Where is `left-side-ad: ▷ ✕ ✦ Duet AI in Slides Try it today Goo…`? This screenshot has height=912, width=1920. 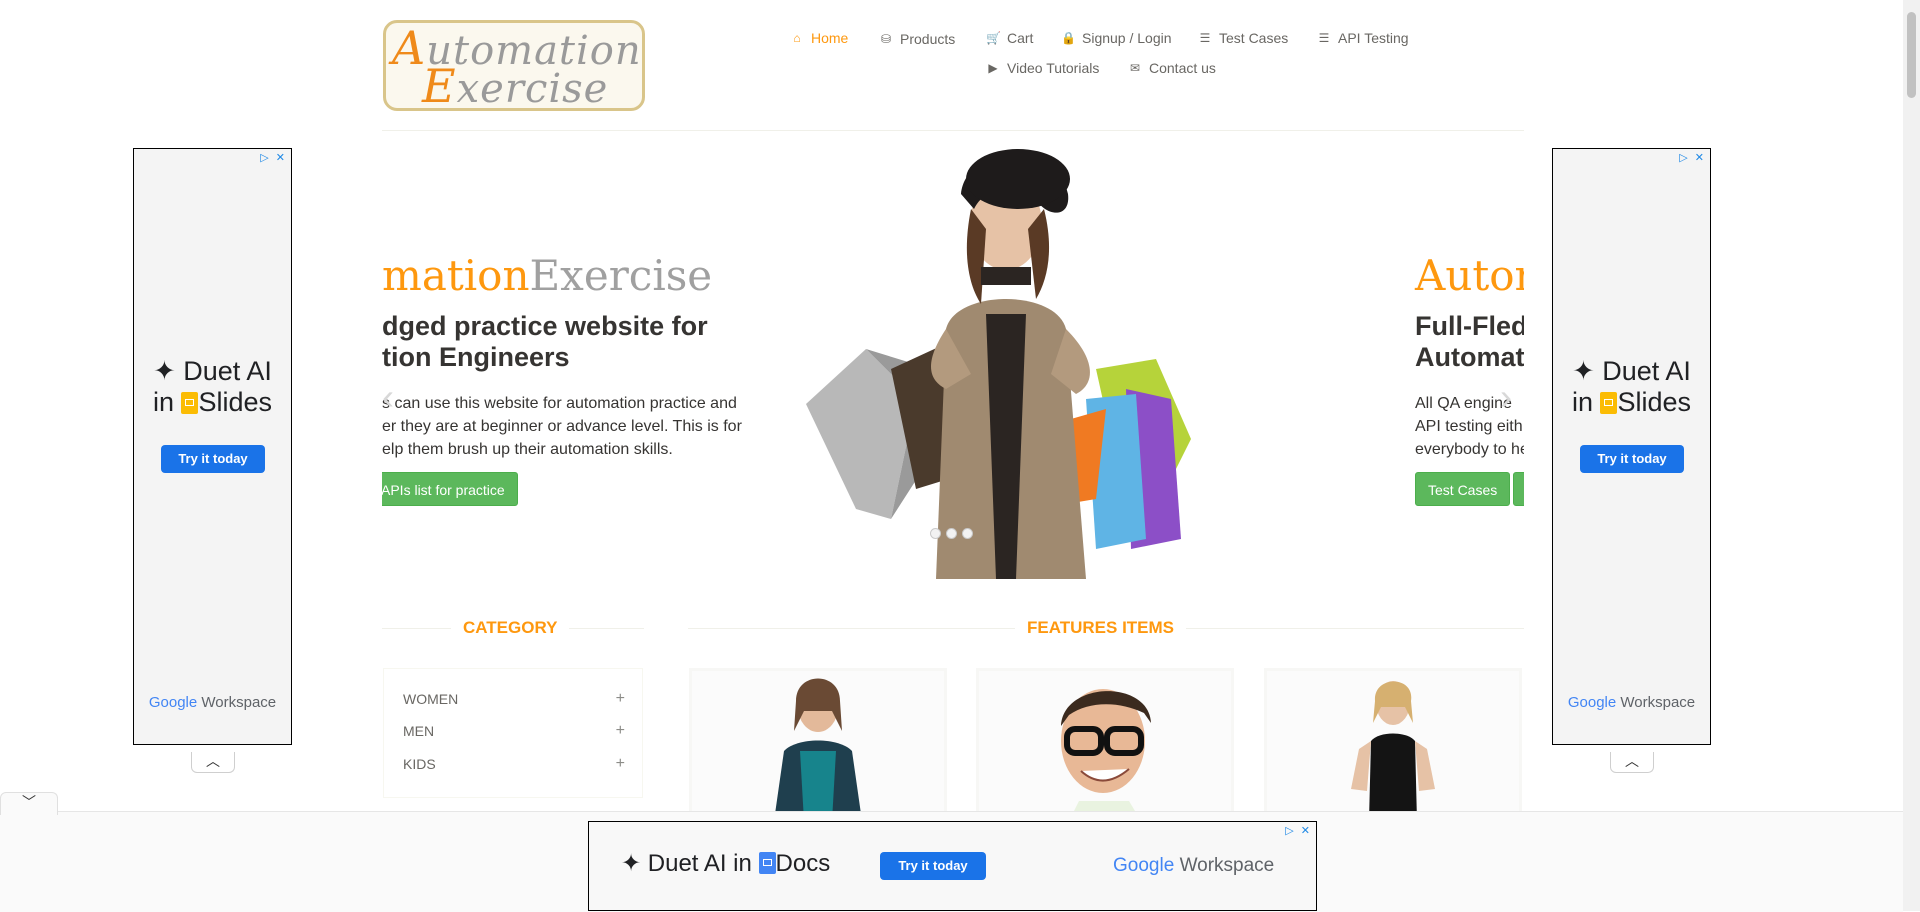 left-side-ad: ▷ ✕ ✦ Duet AI in Slides Try it today Goo… is located at coordinates (212, 446).